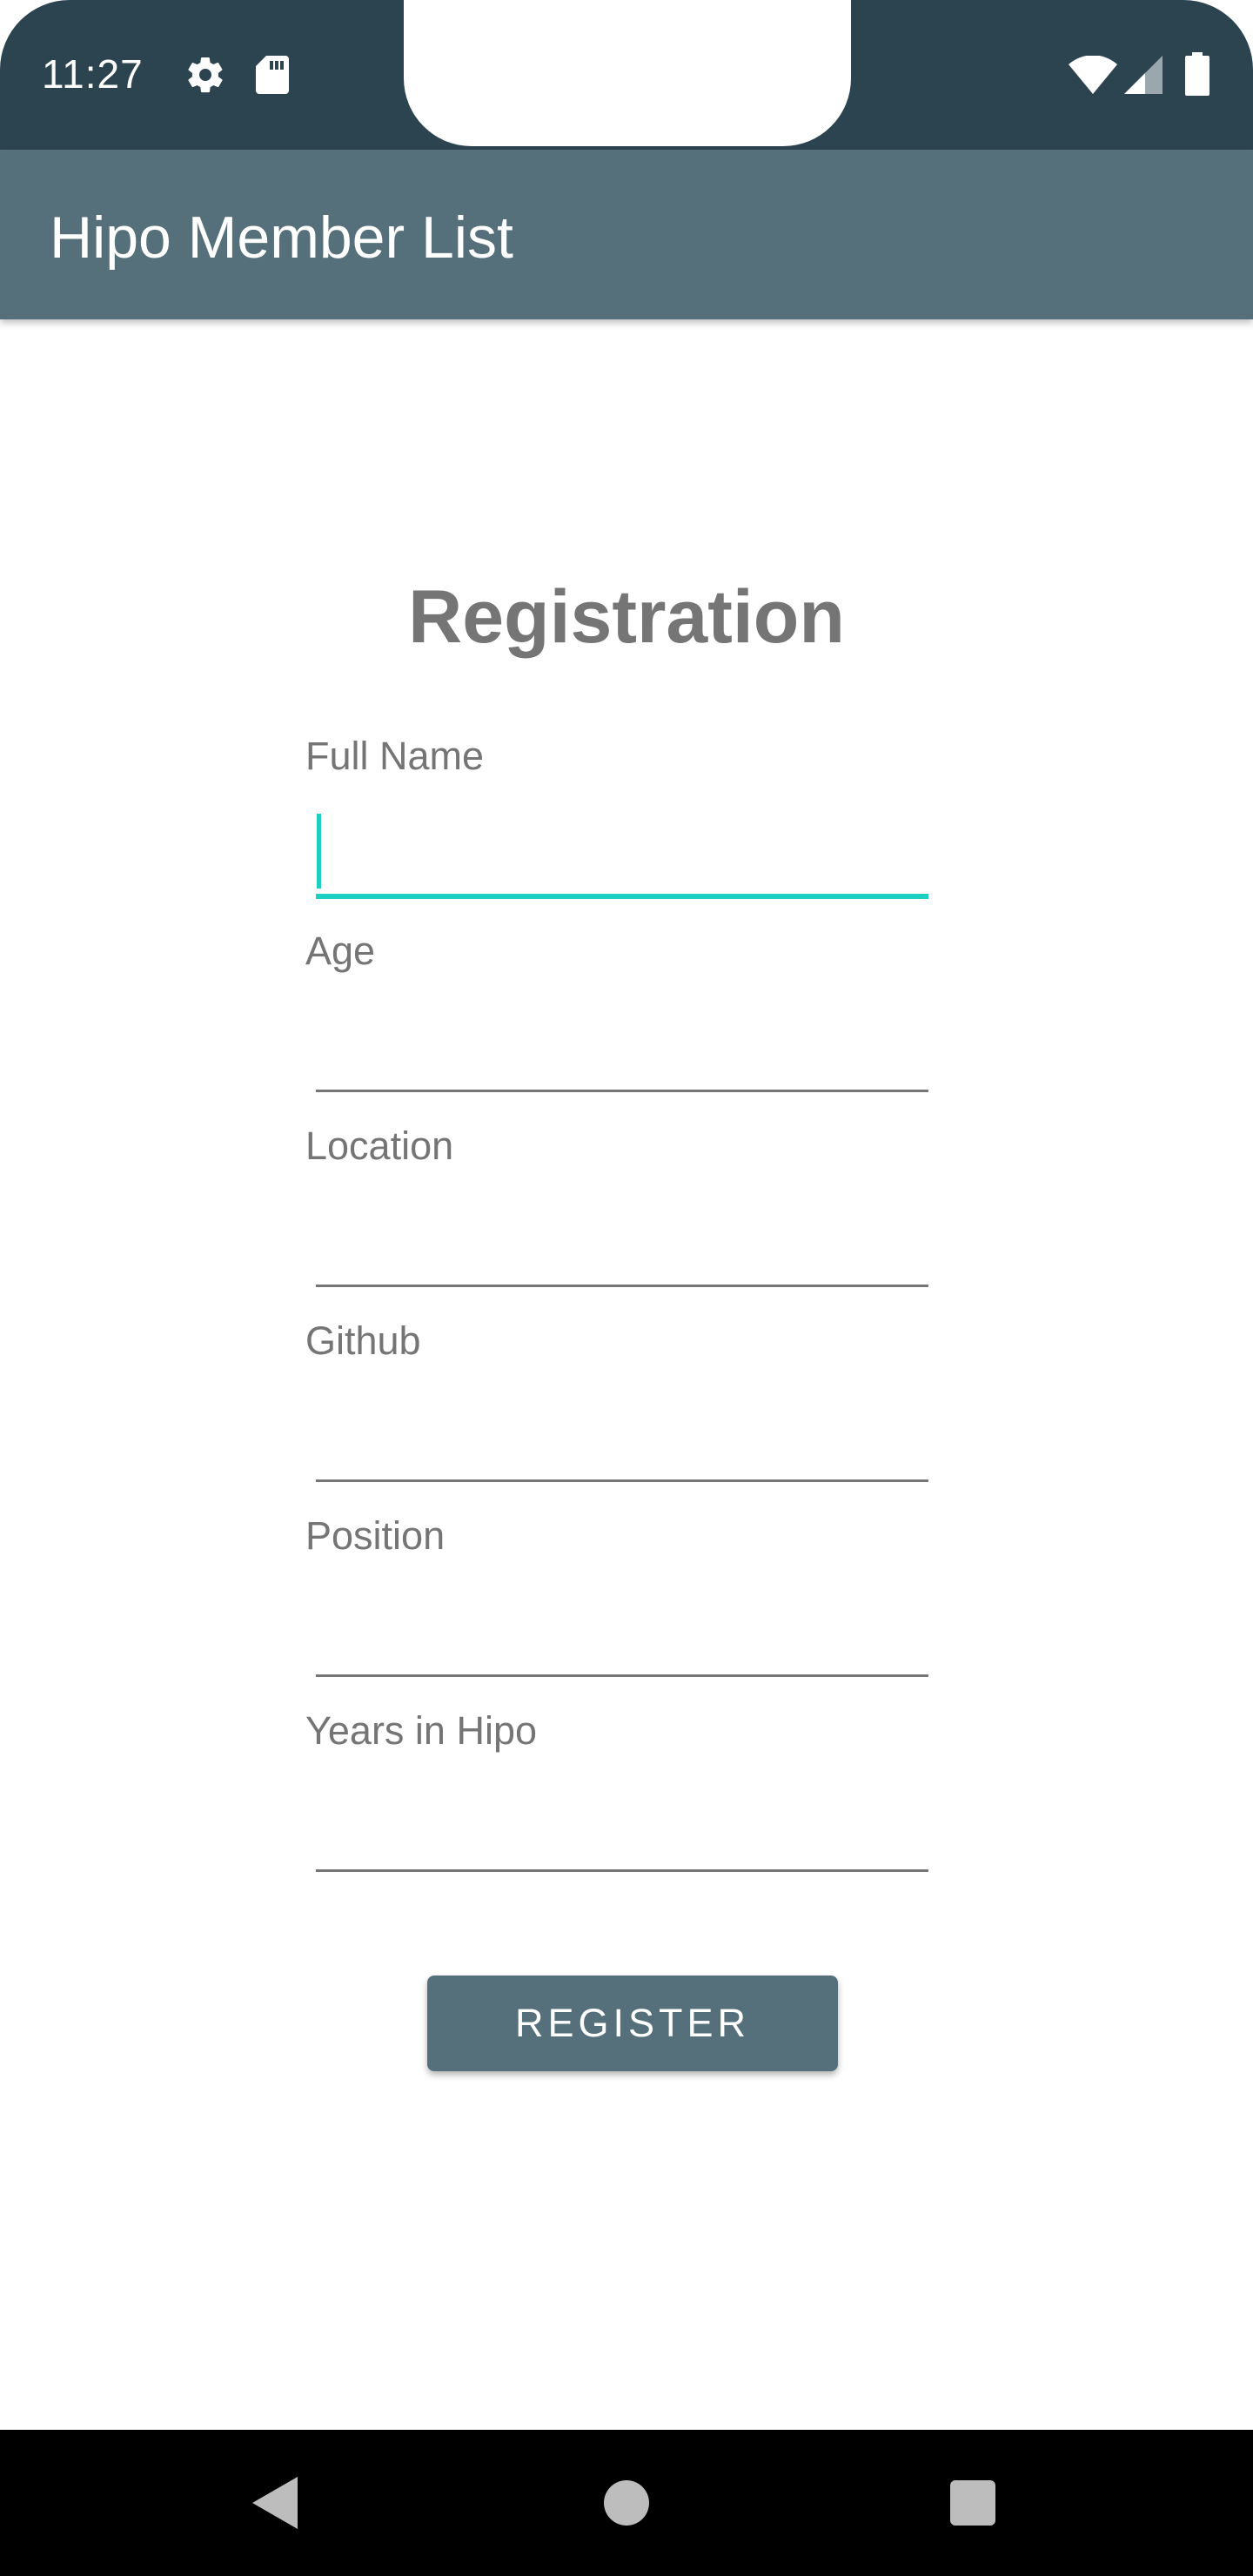 This screenshot has height=2576, width=1253. I want to click on location-input, so click(622, 1252).